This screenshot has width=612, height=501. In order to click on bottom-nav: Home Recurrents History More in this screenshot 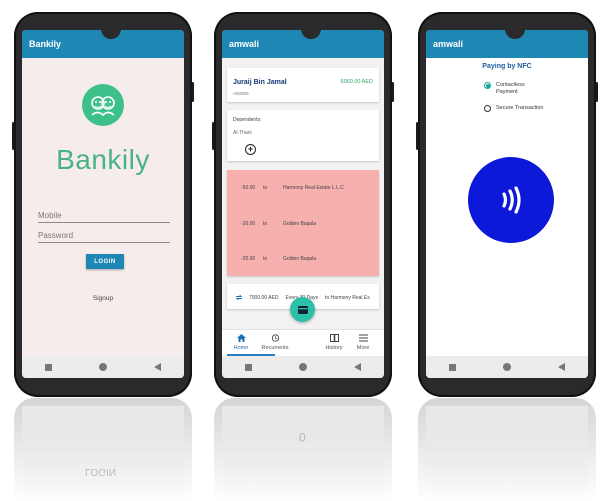, I will do `click(303, 342)`.